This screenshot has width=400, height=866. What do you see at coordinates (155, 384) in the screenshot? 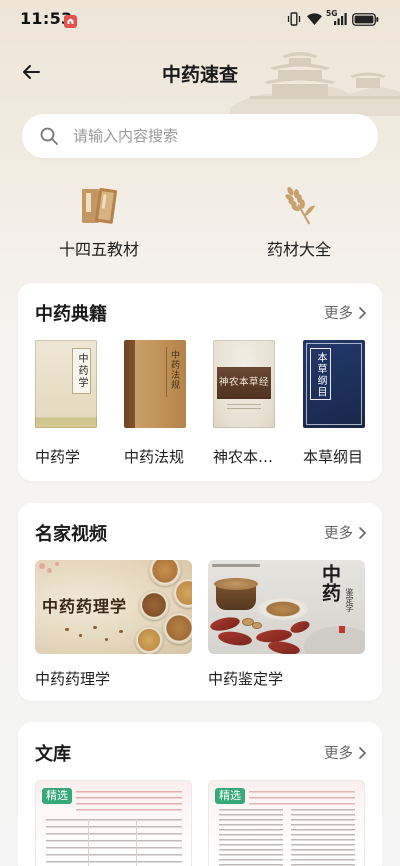
I see `book-cover: 中药法规` at bounding box center [155, 384].